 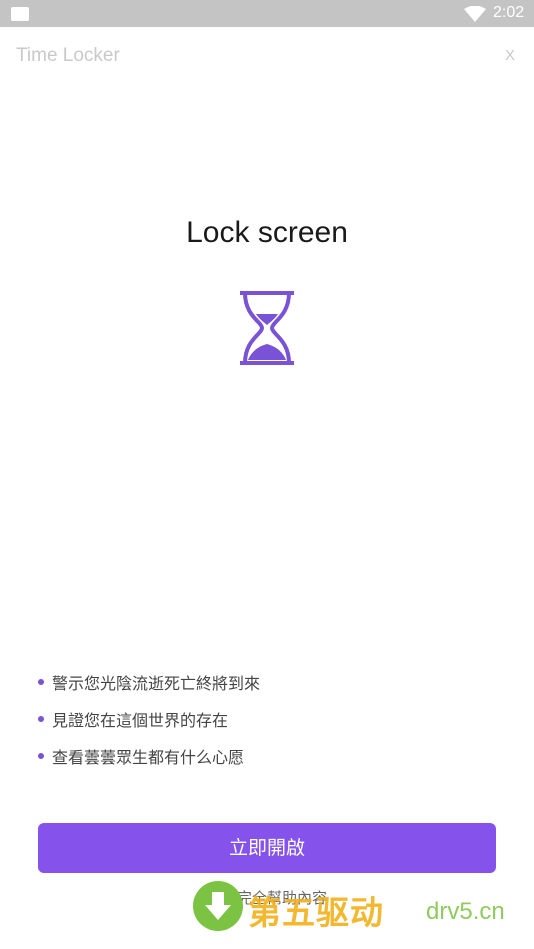 I want to click on feature-text: 查看蕓蕓眾生都有什么心愿, so click(x=148, y=757).